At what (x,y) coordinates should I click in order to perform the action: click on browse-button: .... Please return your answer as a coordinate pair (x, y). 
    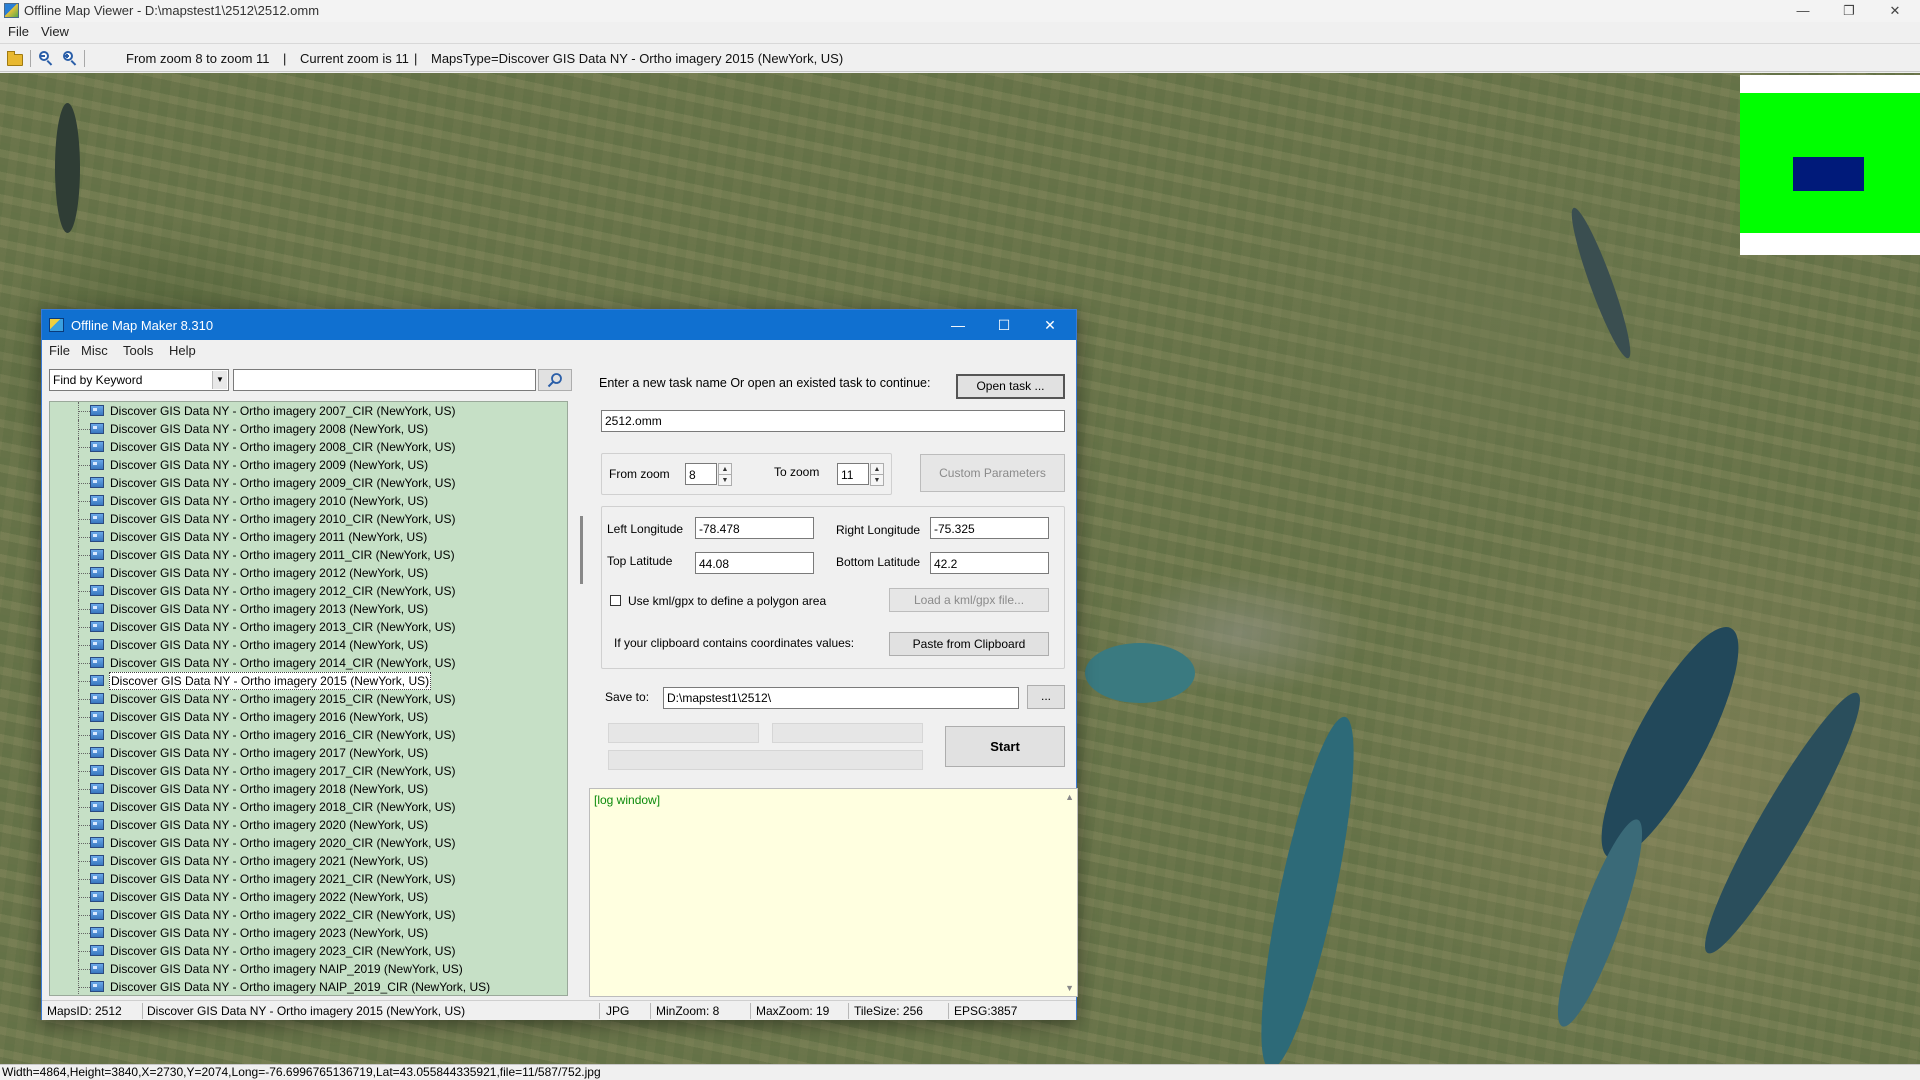
    Looking at the image, I should click on (1046, 697).